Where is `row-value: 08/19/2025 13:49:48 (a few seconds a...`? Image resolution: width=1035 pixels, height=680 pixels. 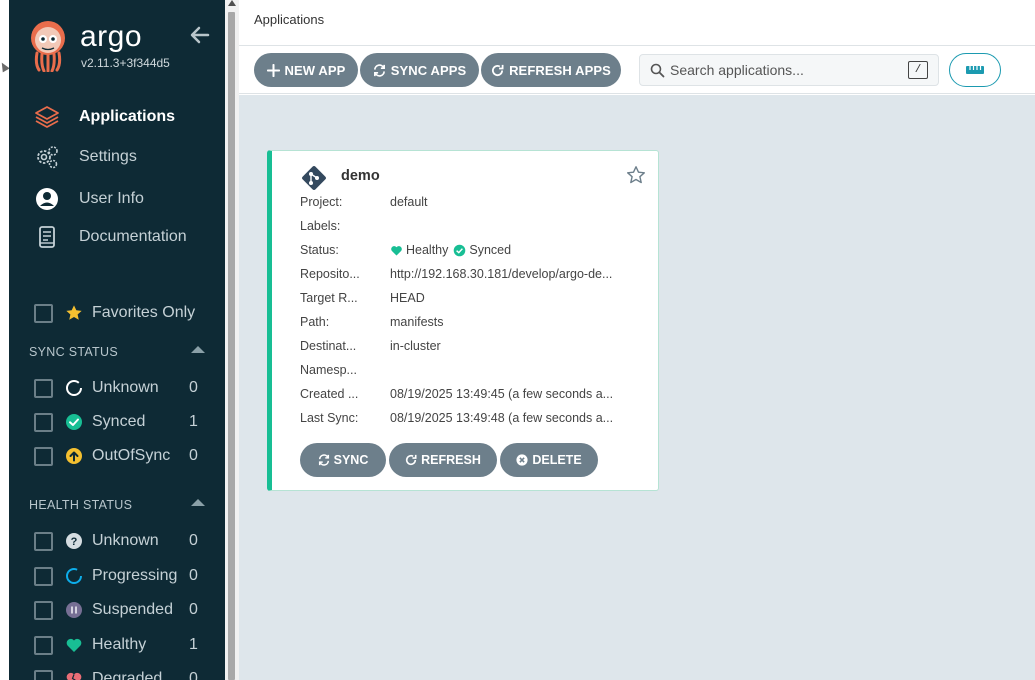 row-value: 08/19/2025 13:49:48 (a few seconds a... is located at coordinates (502, 418).